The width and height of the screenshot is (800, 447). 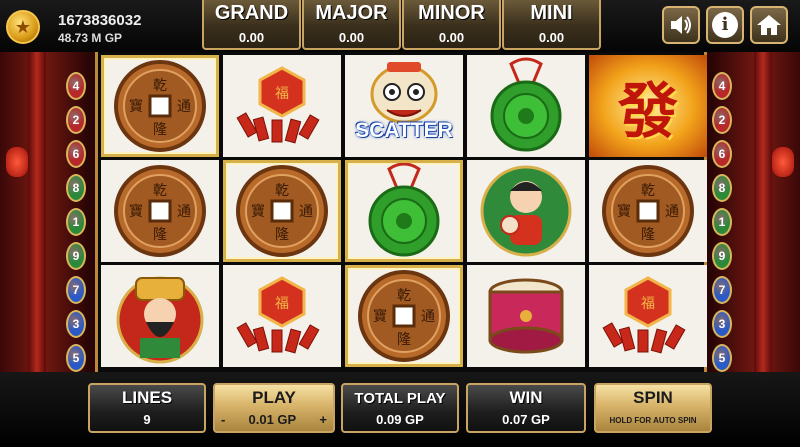 What do you see at coordinates (404, 130) in the screenshot?
I see `scatter-label: SCATTER` at bounding box center [404, 130].